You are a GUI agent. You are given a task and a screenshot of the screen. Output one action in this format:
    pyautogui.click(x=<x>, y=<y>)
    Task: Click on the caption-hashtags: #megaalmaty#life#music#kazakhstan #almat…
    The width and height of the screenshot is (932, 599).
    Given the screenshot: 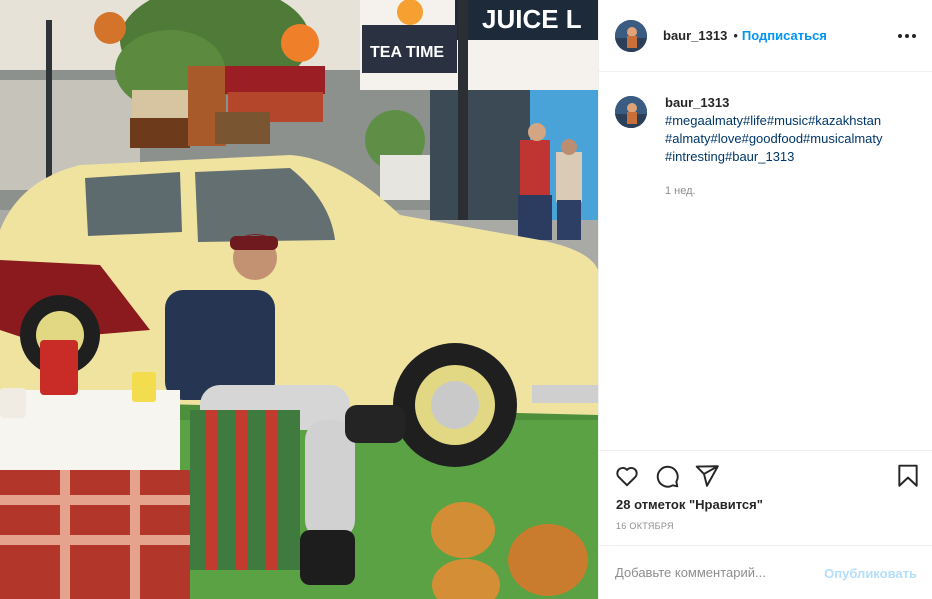 What is the action you would take?
    pyautogui.click(x=793, y=139)
    